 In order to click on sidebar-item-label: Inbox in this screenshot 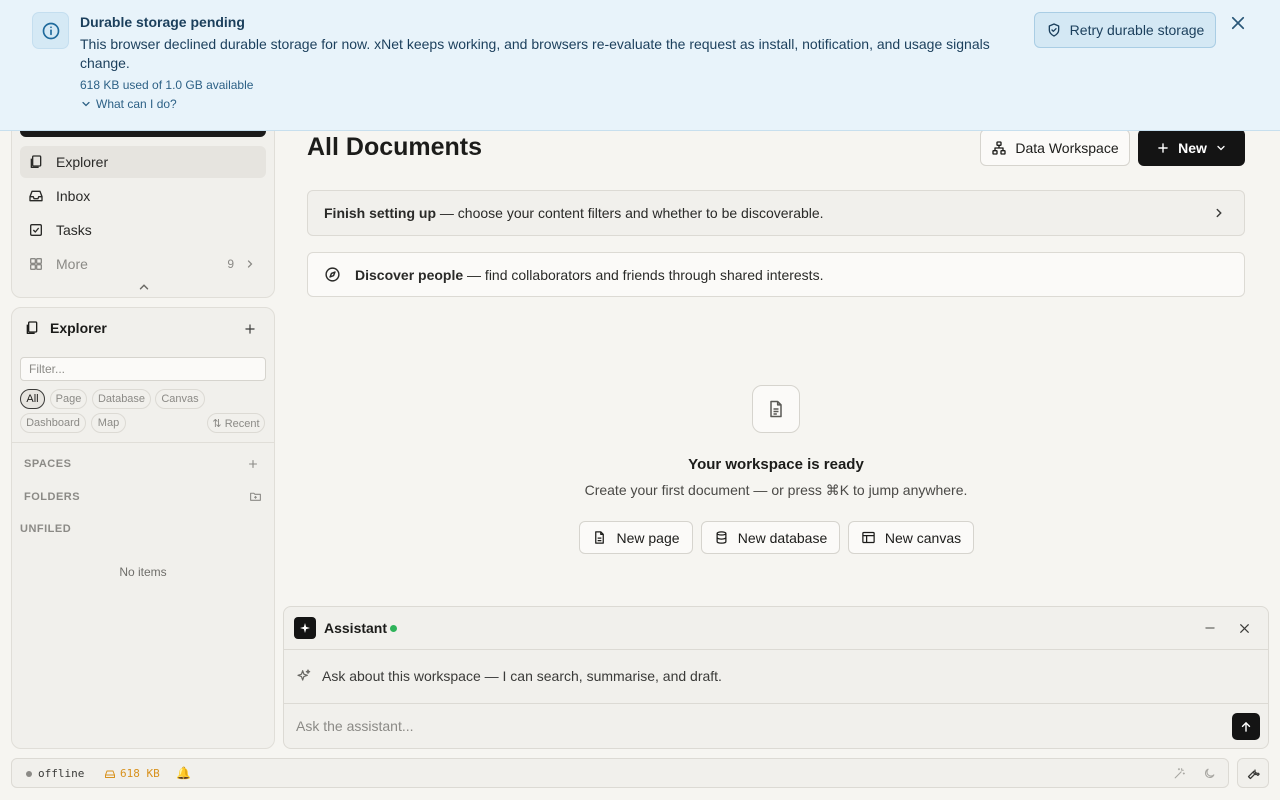, I will do `click(73, 196)`.